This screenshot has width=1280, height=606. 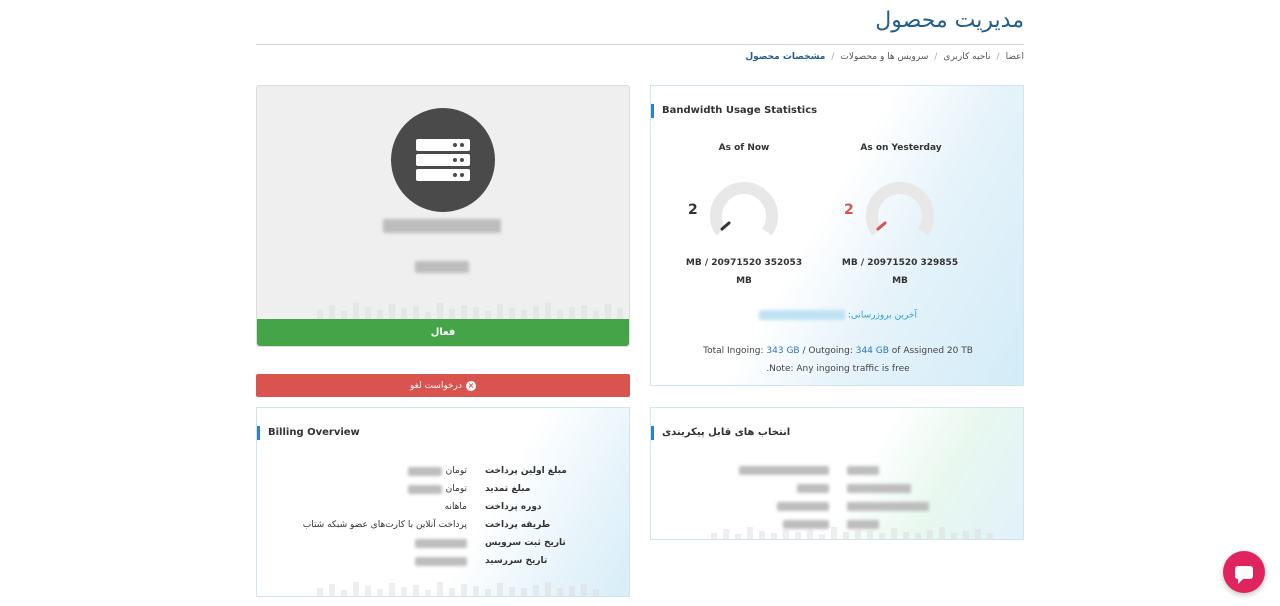 What do you see at coordinates (744, 148) in the screenshot?
I see `gauge-now-label: As of Now` at bounding box center [744, 148].